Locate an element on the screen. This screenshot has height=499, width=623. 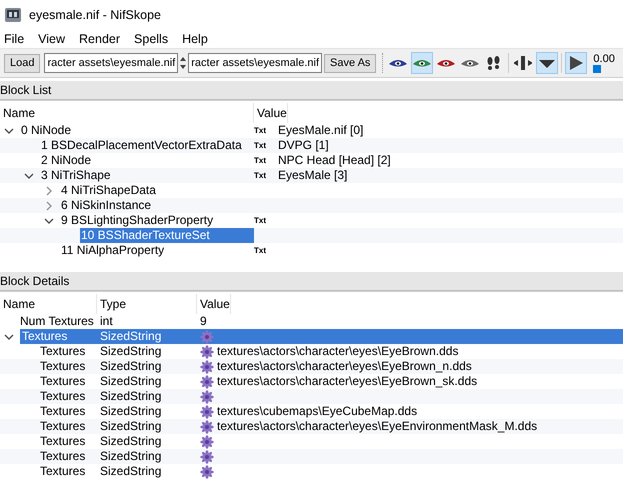
play-icon is located at coordinates (576, 63).